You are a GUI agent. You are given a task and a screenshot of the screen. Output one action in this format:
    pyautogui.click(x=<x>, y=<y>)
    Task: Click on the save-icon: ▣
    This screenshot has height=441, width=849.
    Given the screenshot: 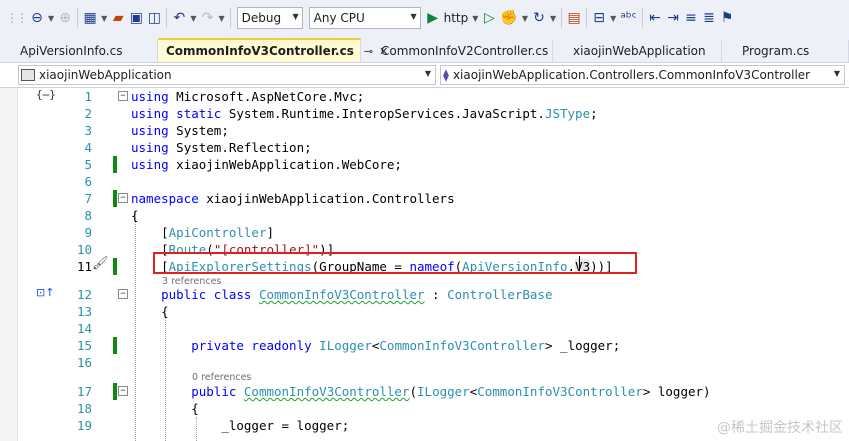 What is the action you would take?
    pyautogui.click(x=136, y=18)
    